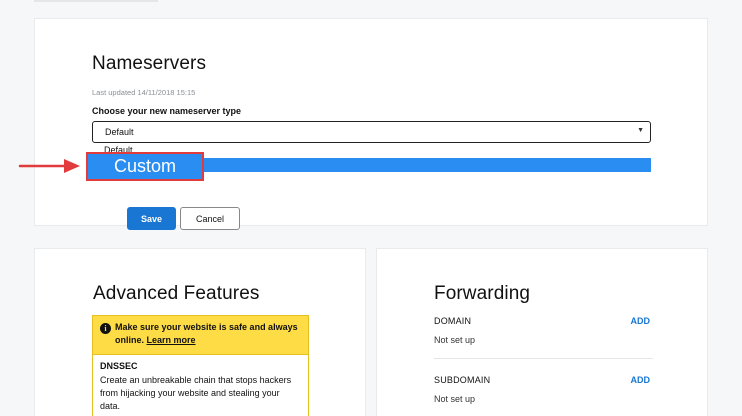  Describe the element at coordinates (455, 399) in the screenshot. I see `subdomain-forwarding-status: Not set up` at that location.